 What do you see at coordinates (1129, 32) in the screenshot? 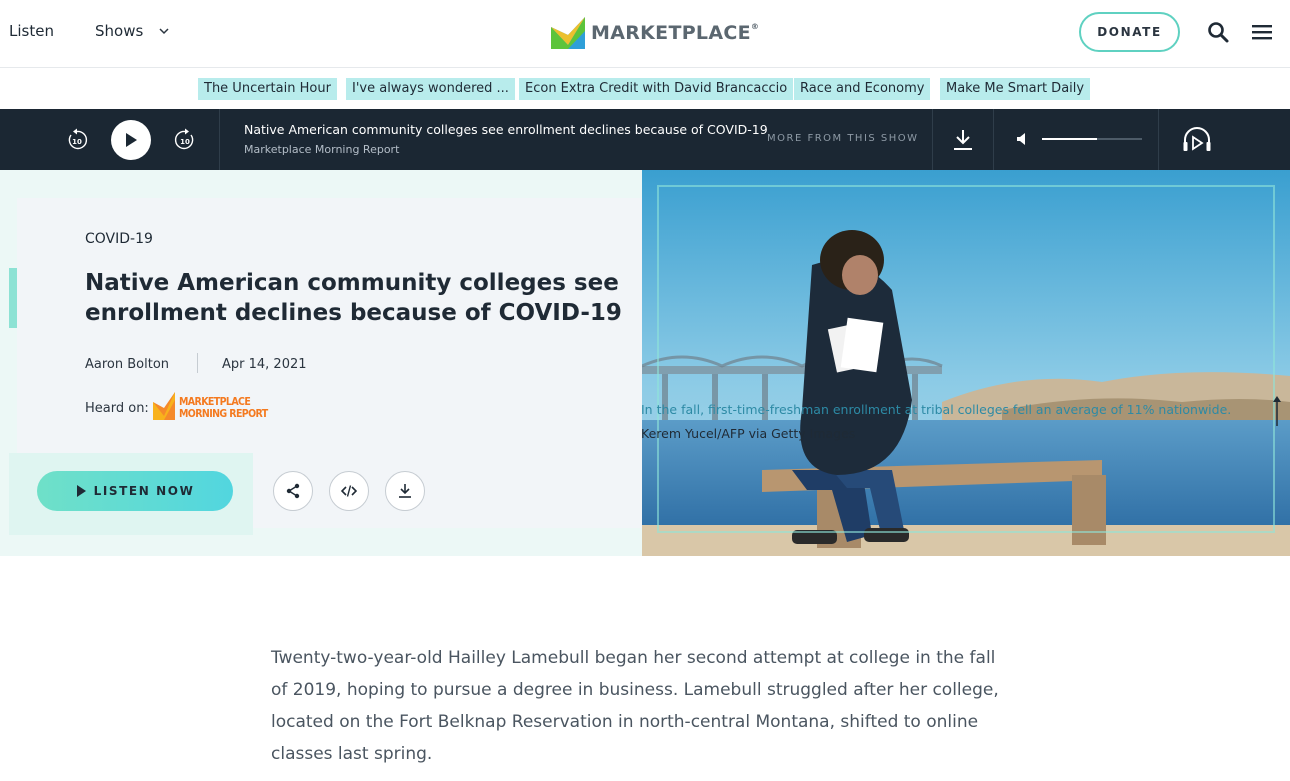
I see `donate-button: DONATE` at bounding box center [1129, 32].